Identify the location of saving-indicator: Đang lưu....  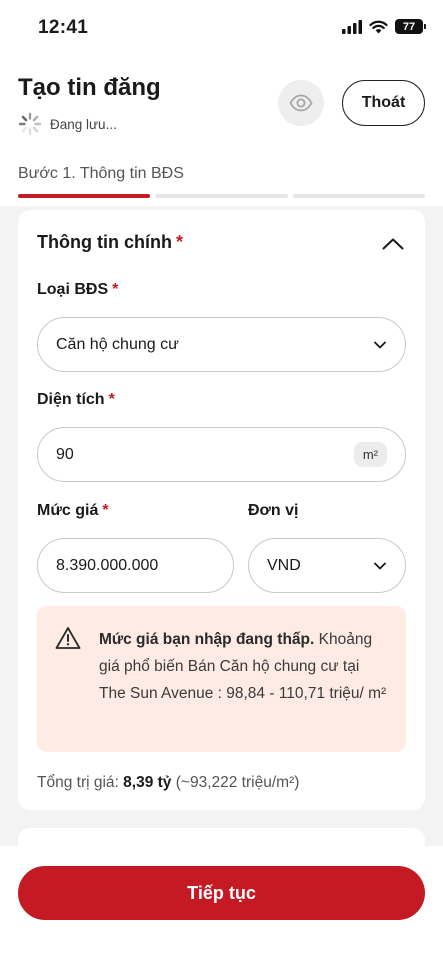
(67, 124).